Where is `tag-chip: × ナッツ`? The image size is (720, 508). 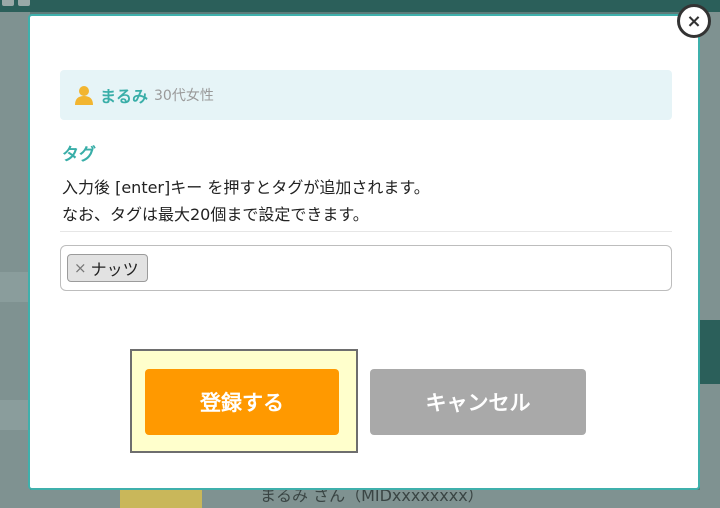
tag-chip: × ナッツ is located at coordinates (107, 268).